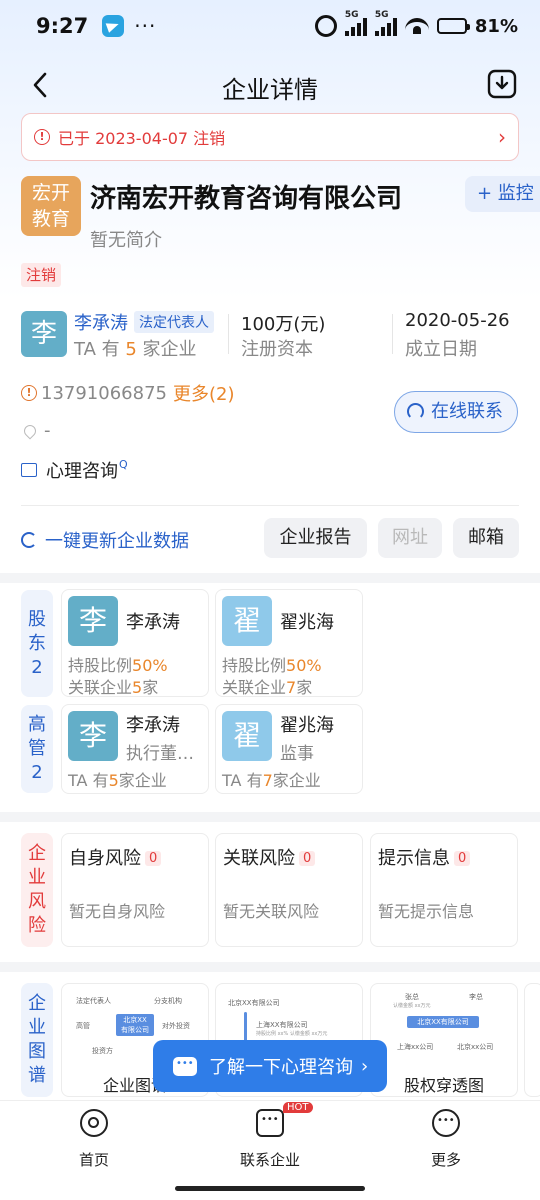  What do you see at coordinates (307, 725) in the screenshot?
I see `executive-name: 翟兆海` at bounding box center [307, 725].